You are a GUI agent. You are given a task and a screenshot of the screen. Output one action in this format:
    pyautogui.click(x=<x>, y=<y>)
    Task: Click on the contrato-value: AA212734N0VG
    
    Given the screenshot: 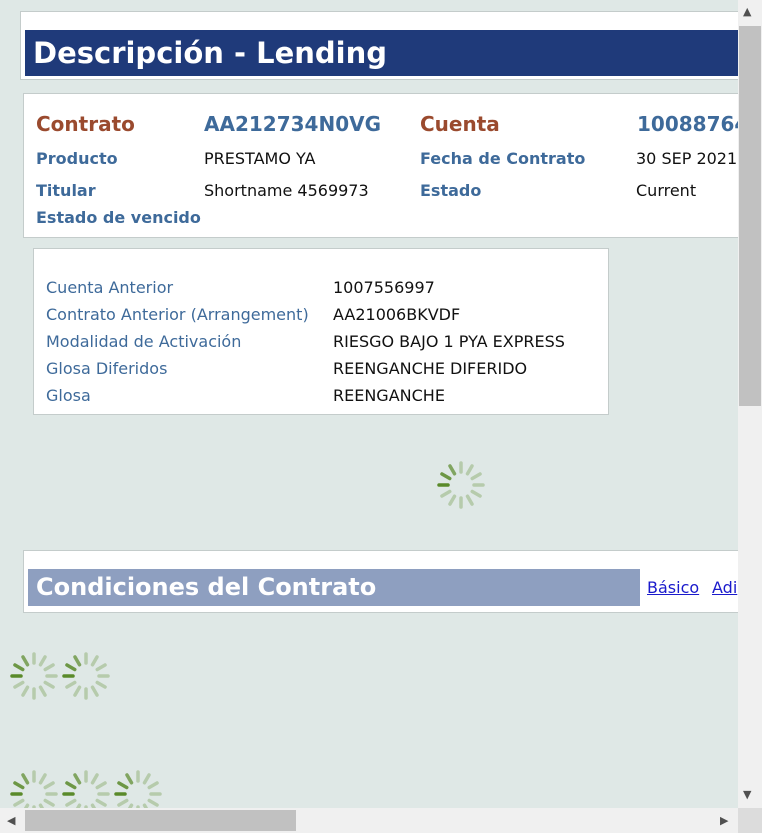 What is the action you would take?
    pyautogui.click(x=293, y=124)
    